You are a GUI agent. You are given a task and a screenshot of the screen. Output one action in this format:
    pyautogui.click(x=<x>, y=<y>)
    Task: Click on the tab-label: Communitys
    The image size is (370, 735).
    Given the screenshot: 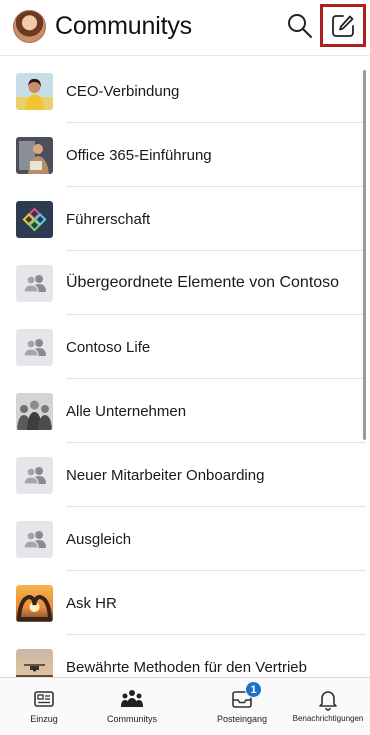 What is the action you would take?
    pyautogui.click(x=131, y=719)
    